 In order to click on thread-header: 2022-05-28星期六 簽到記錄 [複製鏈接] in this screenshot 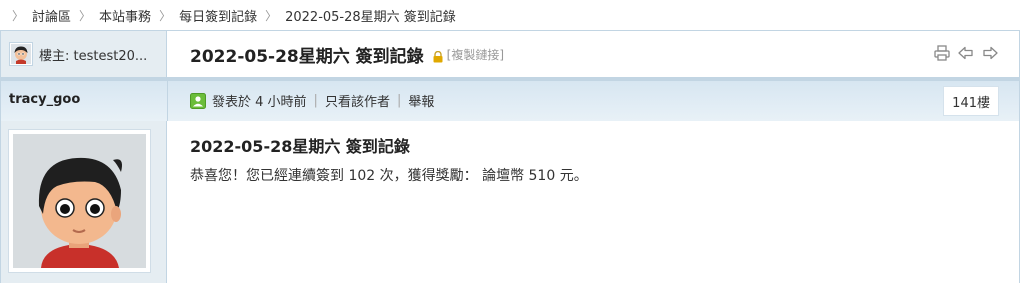, I will do `click(593, 54)`.